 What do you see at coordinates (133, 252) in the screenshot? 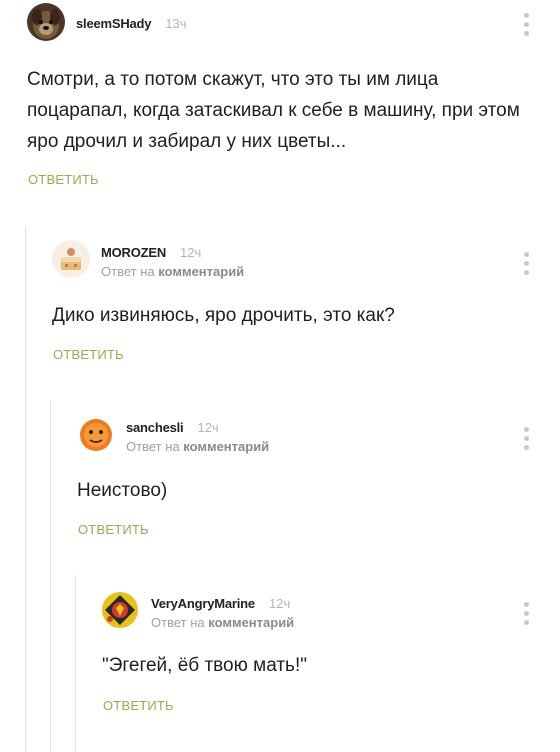
I see `username: MOROZEN` at bounding box center [133, 252].